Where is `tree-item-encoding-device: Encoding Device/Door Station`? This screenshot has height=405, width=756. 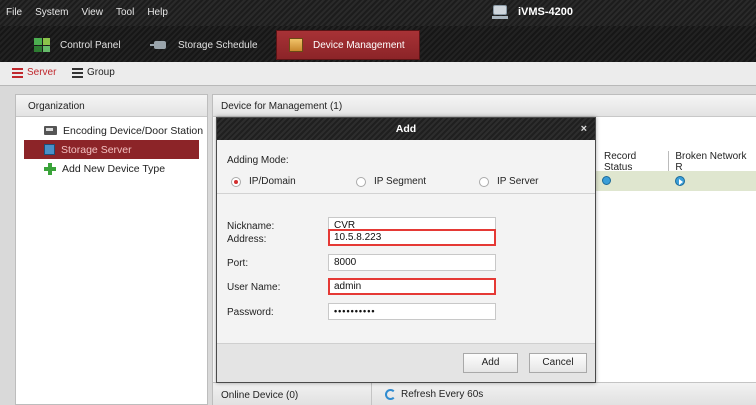 tree-item-encoding-device: Encoding Device/Door Station is located at coordinates (111, 130).